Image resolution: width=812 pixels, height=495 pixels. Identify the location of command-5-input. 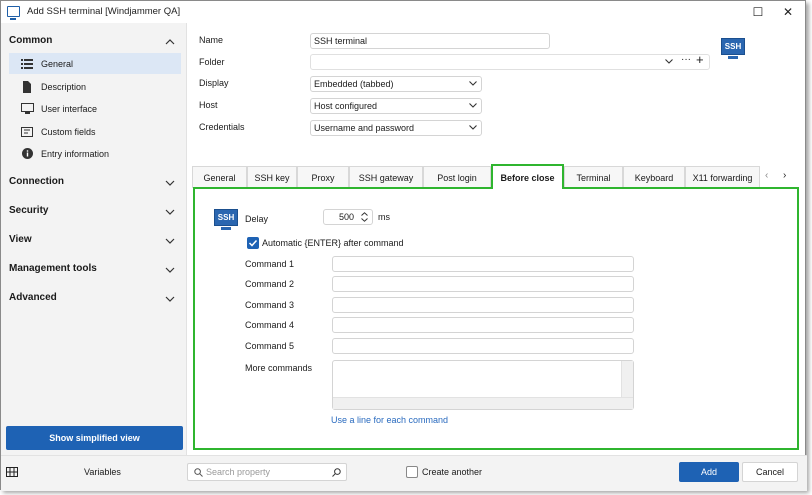
(483, 346).